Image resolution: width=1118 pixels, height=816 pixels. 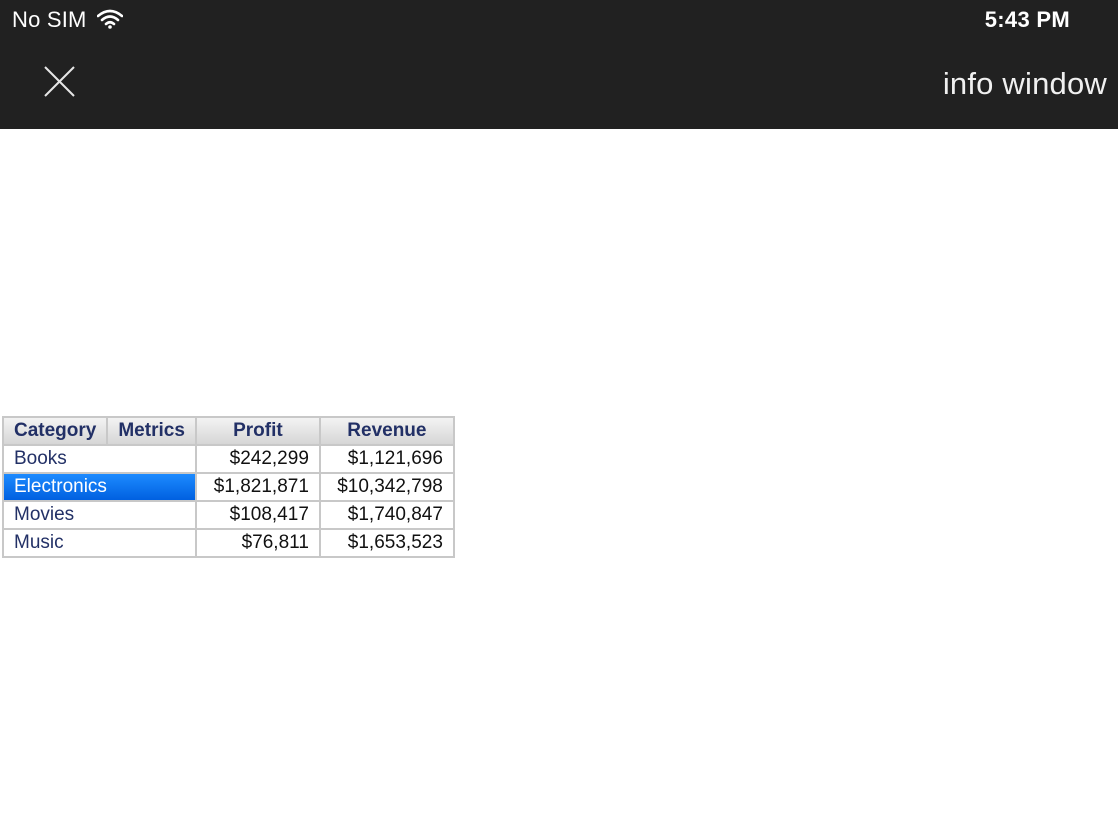 I want to click on table-row: Music $76,811 $1,653,523, so click(x=228, y=543).